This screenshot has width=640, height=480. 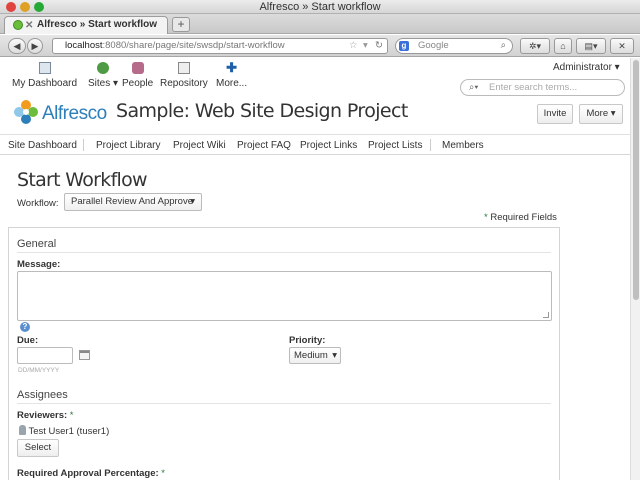 What do you see at coordinates (45, 415) in the screenshot?
I see `reviewers-label: Reviewers: *` at bounding box center [45, 415].